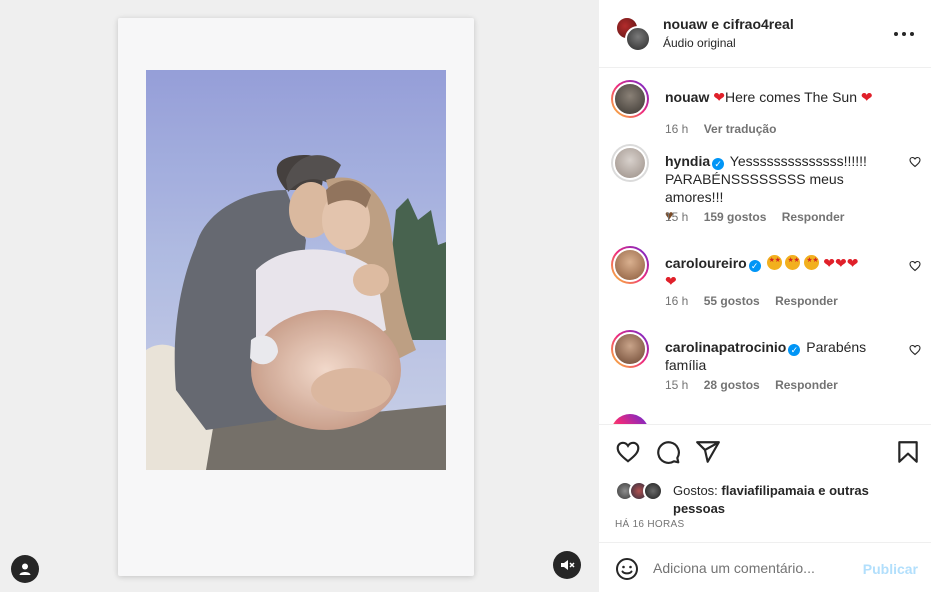 The width and height of the screenshot is (931, 592). What do you see at coordinates (627, 569) in the screenshot?
I see `emoji-picker-icon` at bounding box center [627, 569].